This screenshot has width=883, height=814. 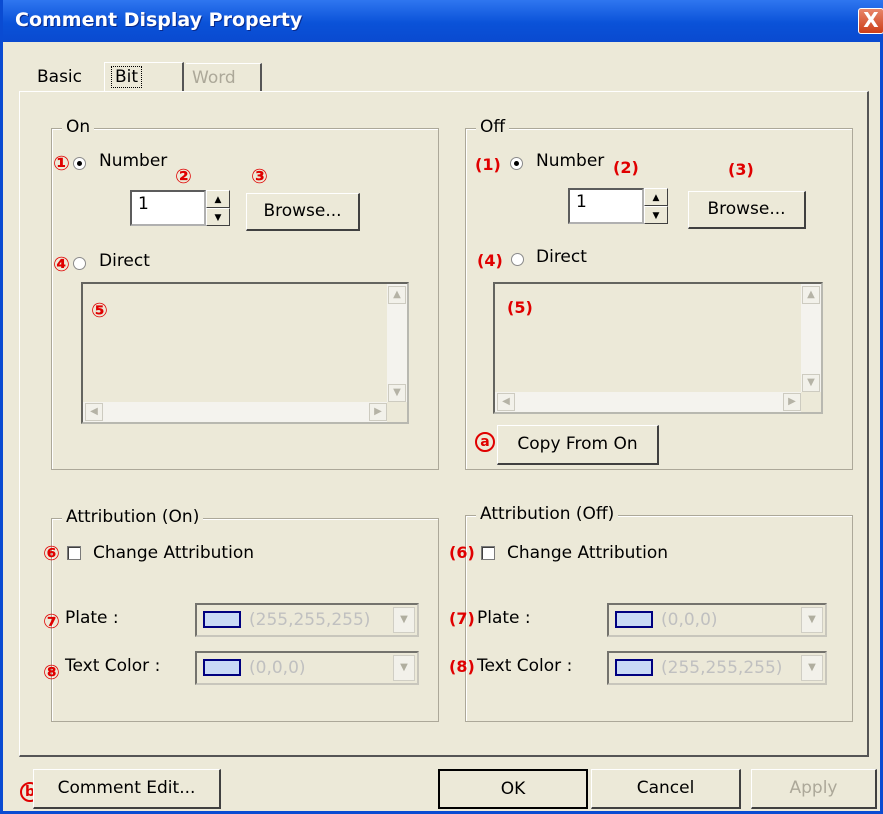 What do you see at coordinates (517, 259) in the screenshot?
I see `off-direct-radio` at bounding box center [517, 259].